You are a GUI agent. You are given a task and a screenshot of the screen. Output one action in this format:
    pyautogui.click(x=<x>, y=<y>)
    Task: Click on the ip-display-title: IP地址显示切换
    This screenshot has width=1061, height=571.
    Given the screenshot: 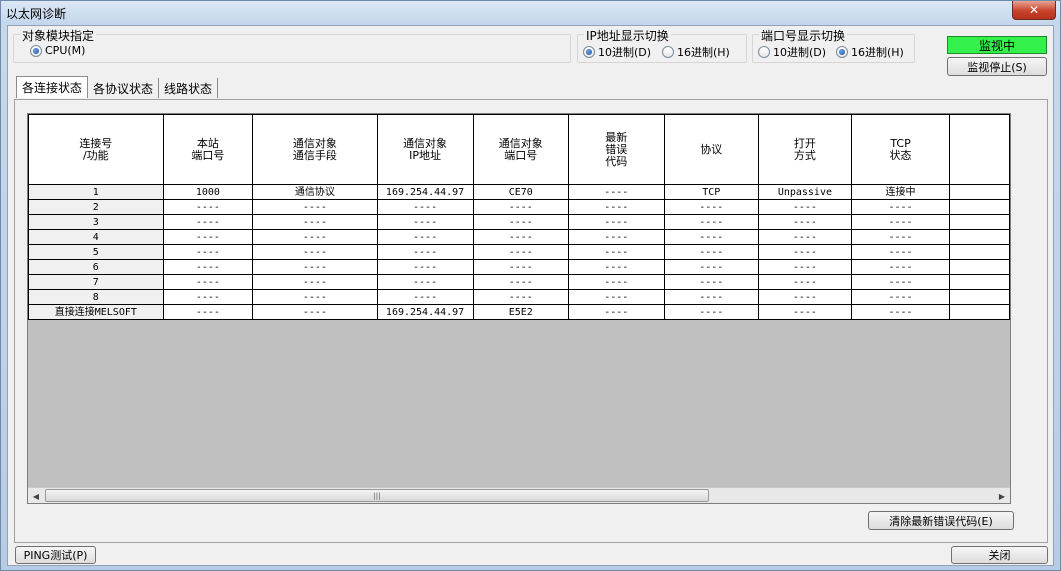 What is the action you would take?
    pyautogui.click(x=627, y=35)
    